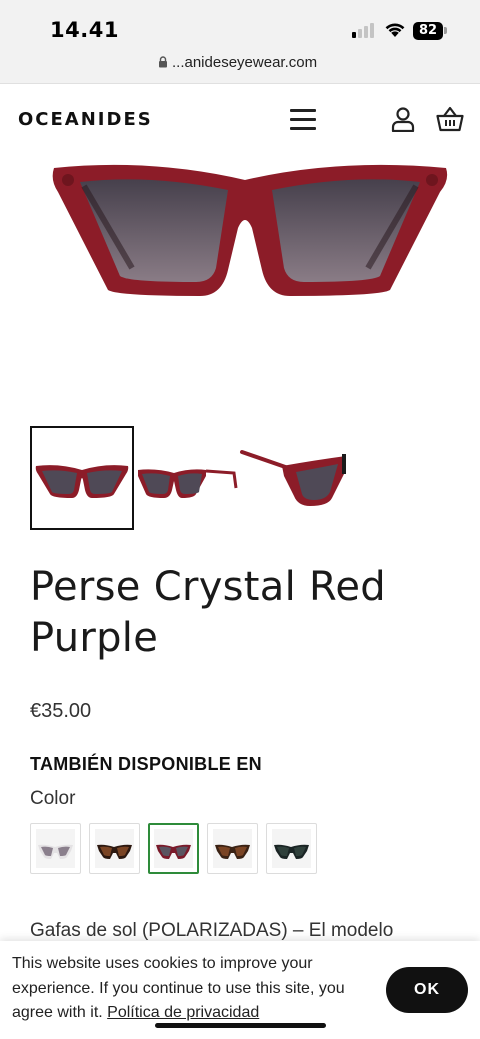 The height and width of the screenshot is (1039, 480). Describe the element at coordinates (240, 119) in the screenshot. I see `site-header: OCEANIDES` at that location.